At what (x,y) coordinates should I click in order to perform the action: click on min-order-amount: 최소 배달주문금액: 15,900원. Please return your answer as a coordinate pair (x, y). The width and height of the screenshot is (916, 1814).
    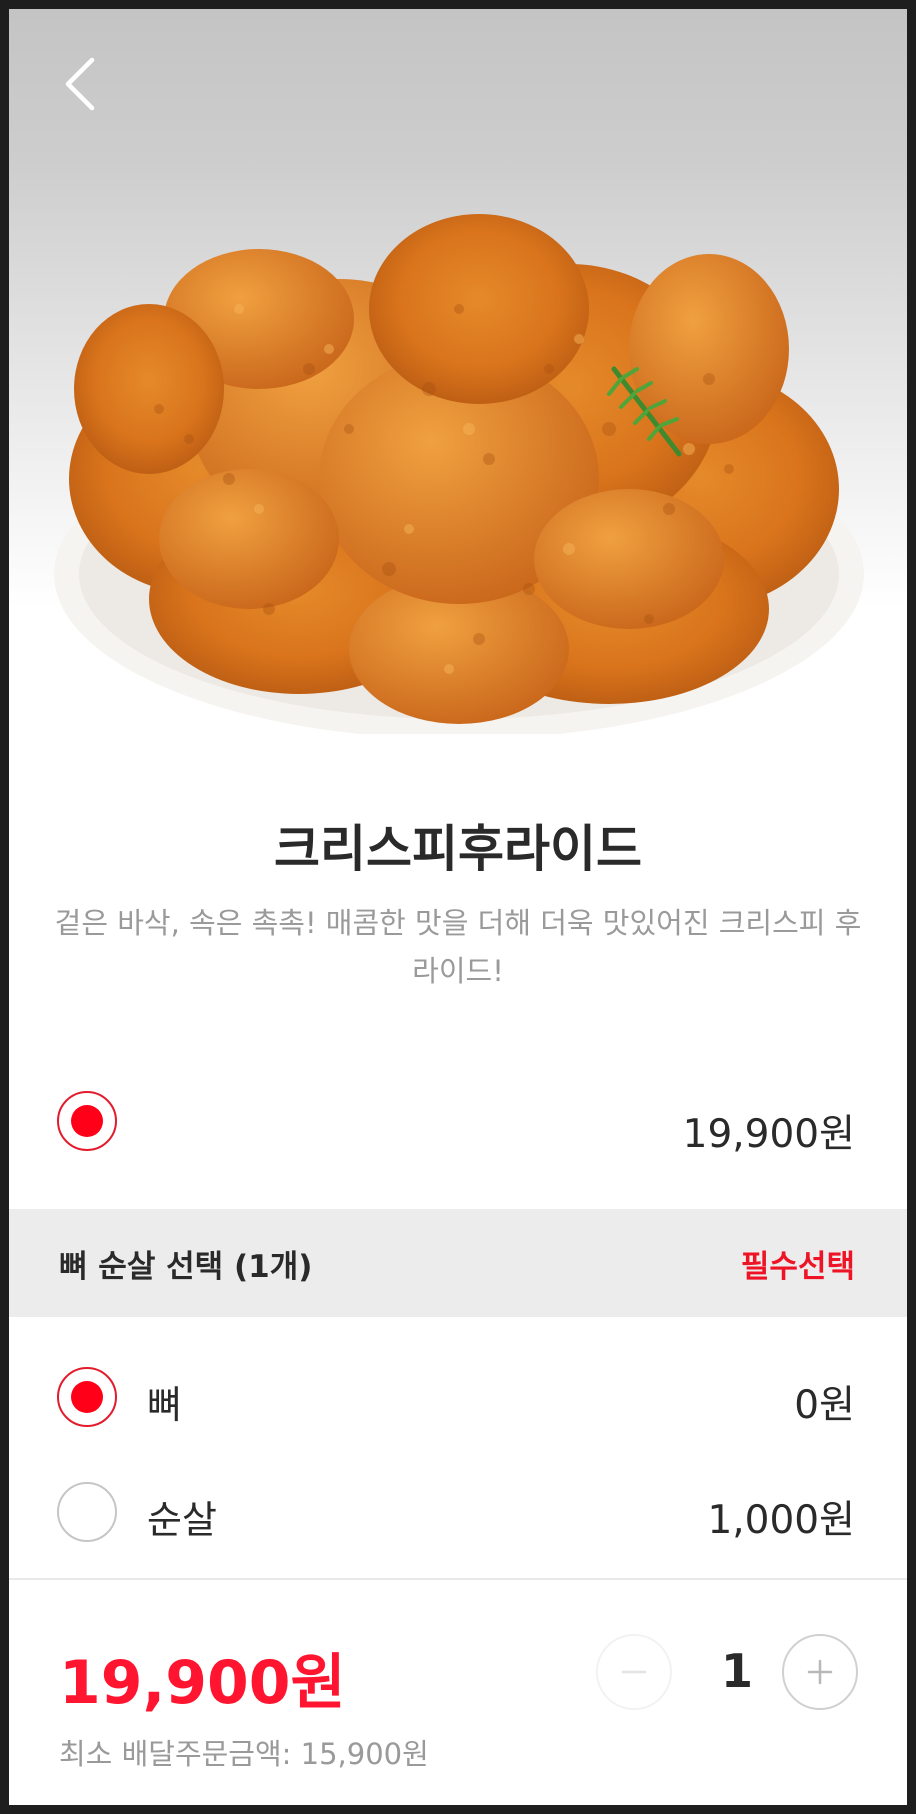
    Looking at the image, I should click on (244, 1754).